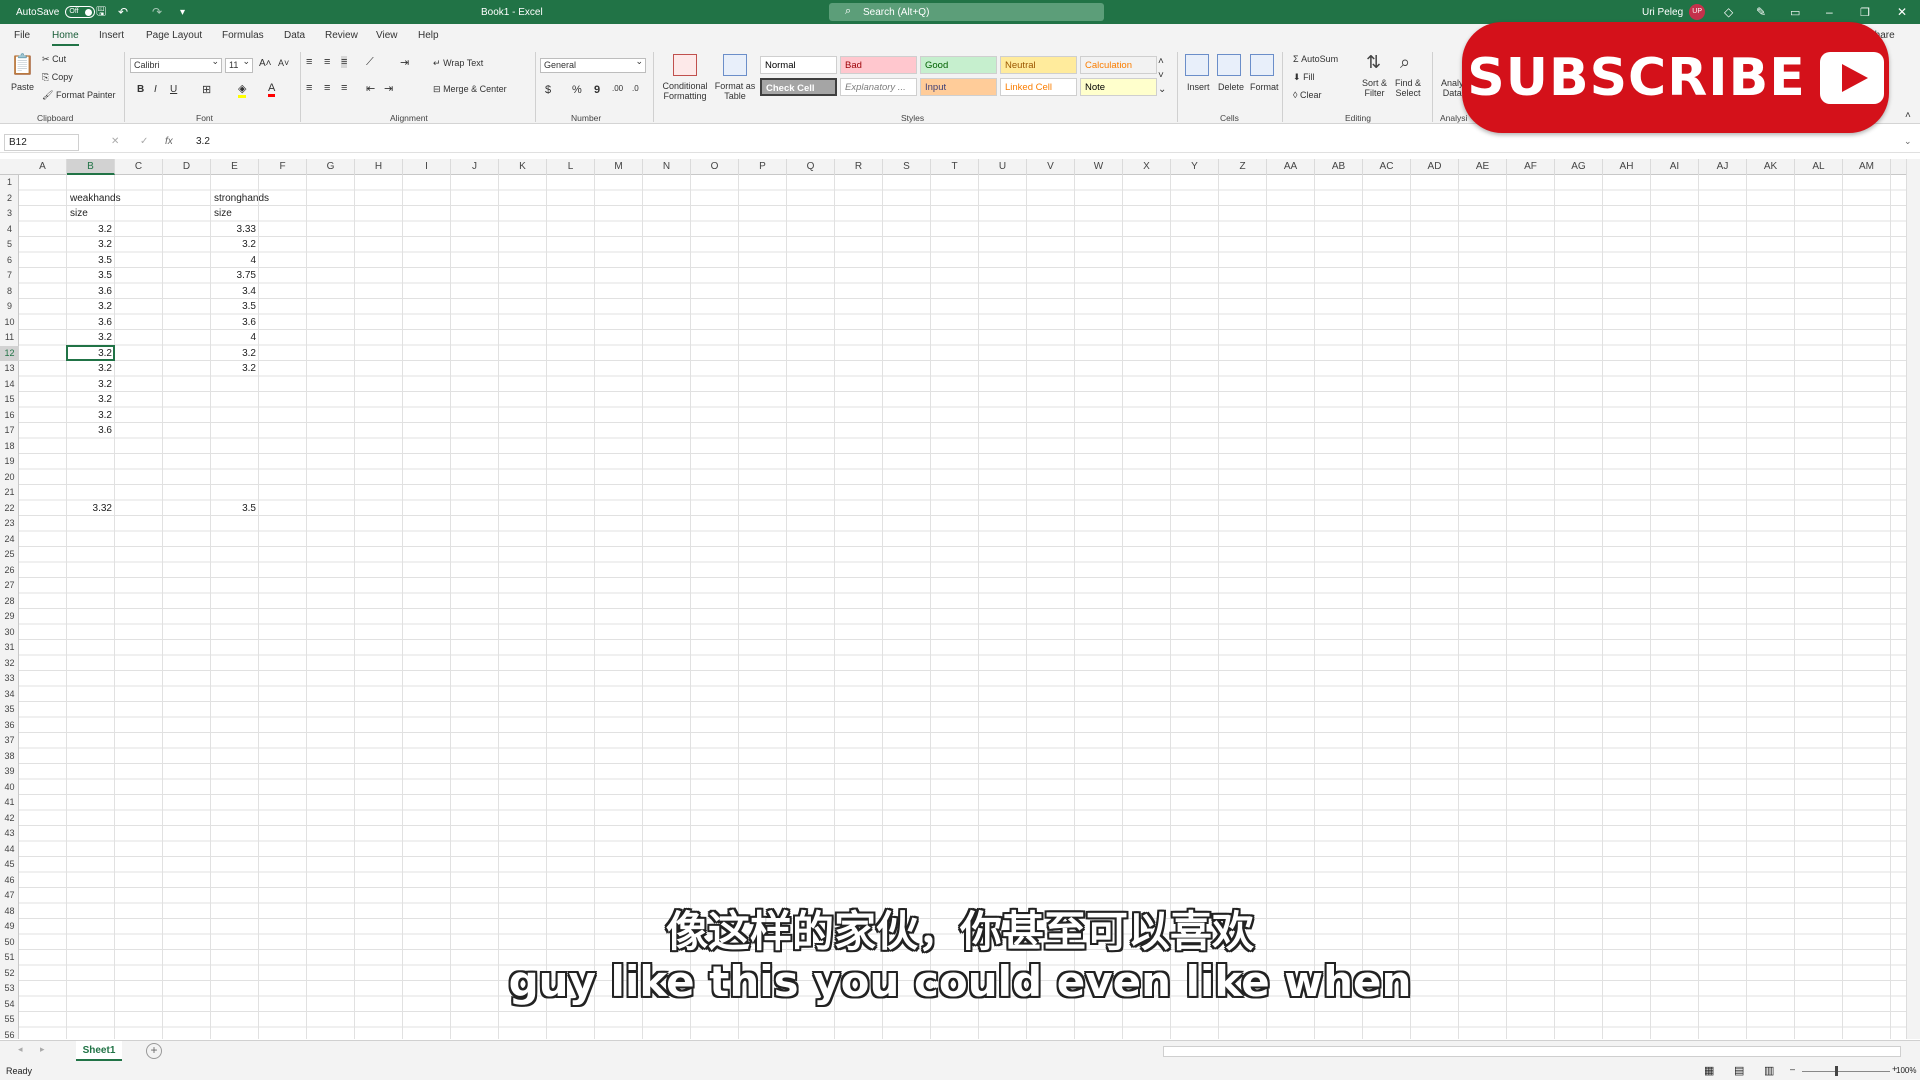 The width and height of the screenshot is (1920, 1080). What do you see at coordinates (155, 89) in the screenshot?
I see `italic-icon: I` at bounding box center [155, 89].